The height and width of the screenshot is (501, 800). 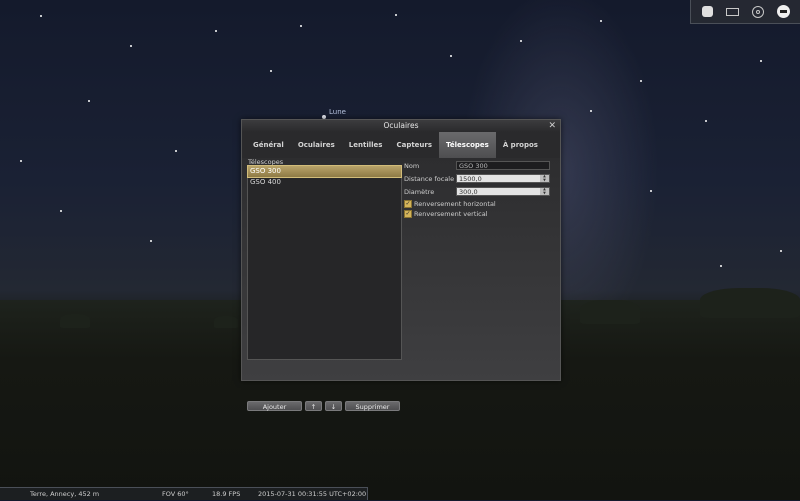 I want to click on list-item: GSO 300, so click(x=324, y=171).